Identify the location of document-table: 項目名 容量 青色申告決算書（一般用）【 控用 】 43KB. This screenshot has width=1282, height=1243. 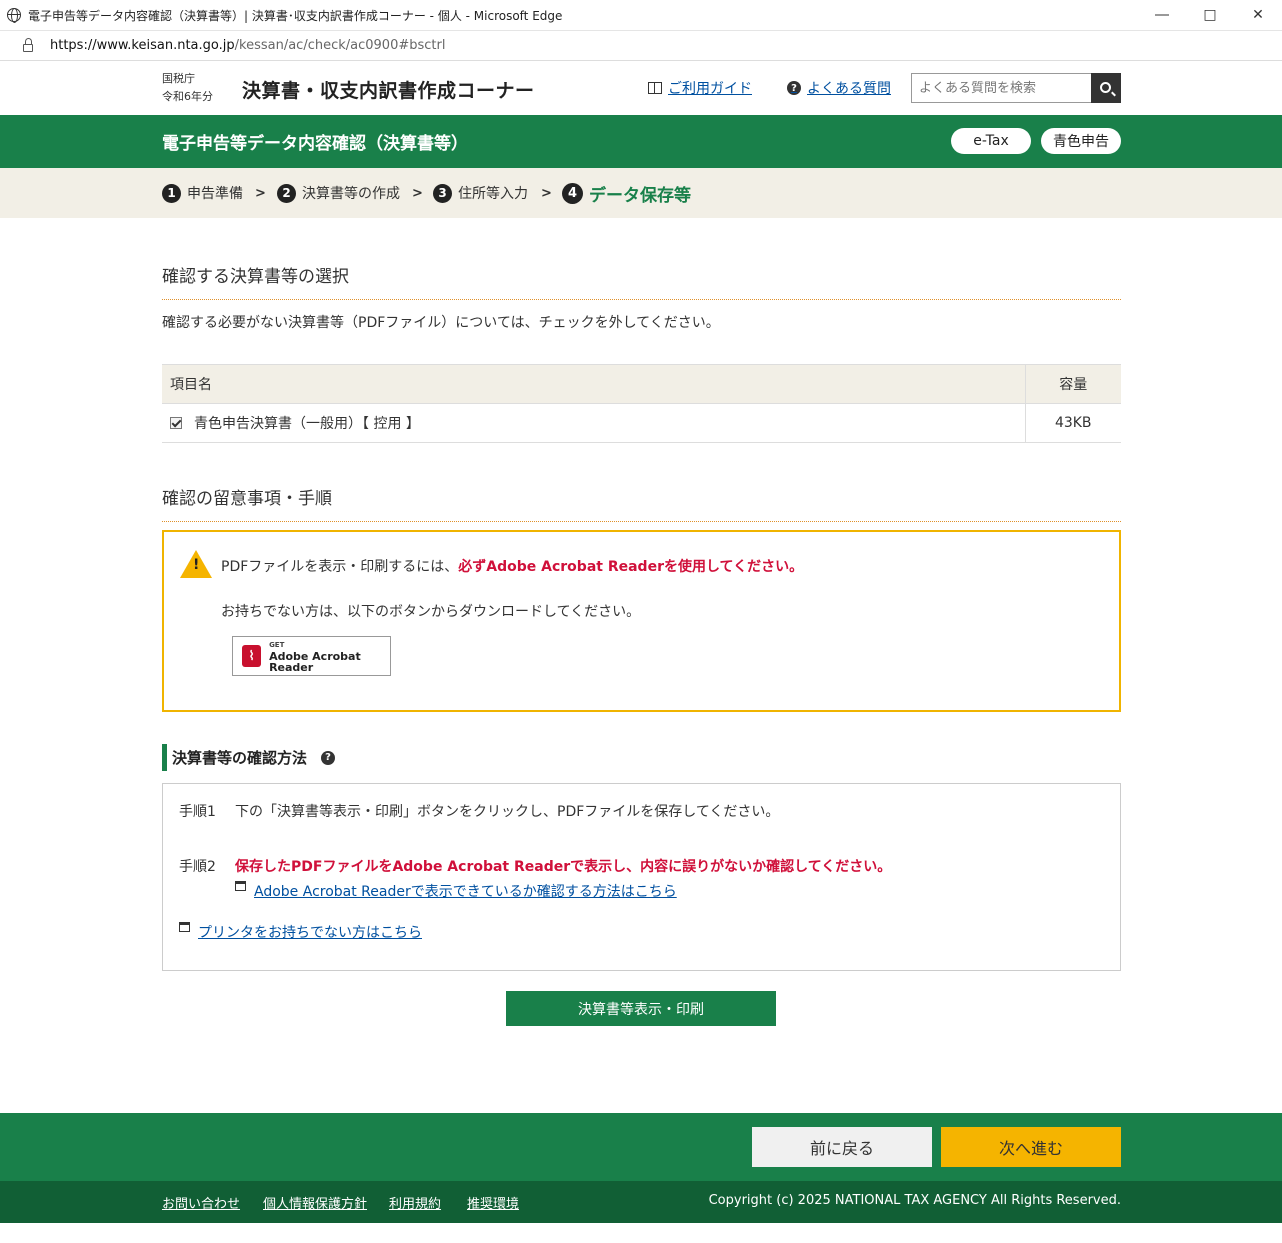
(641, 403).